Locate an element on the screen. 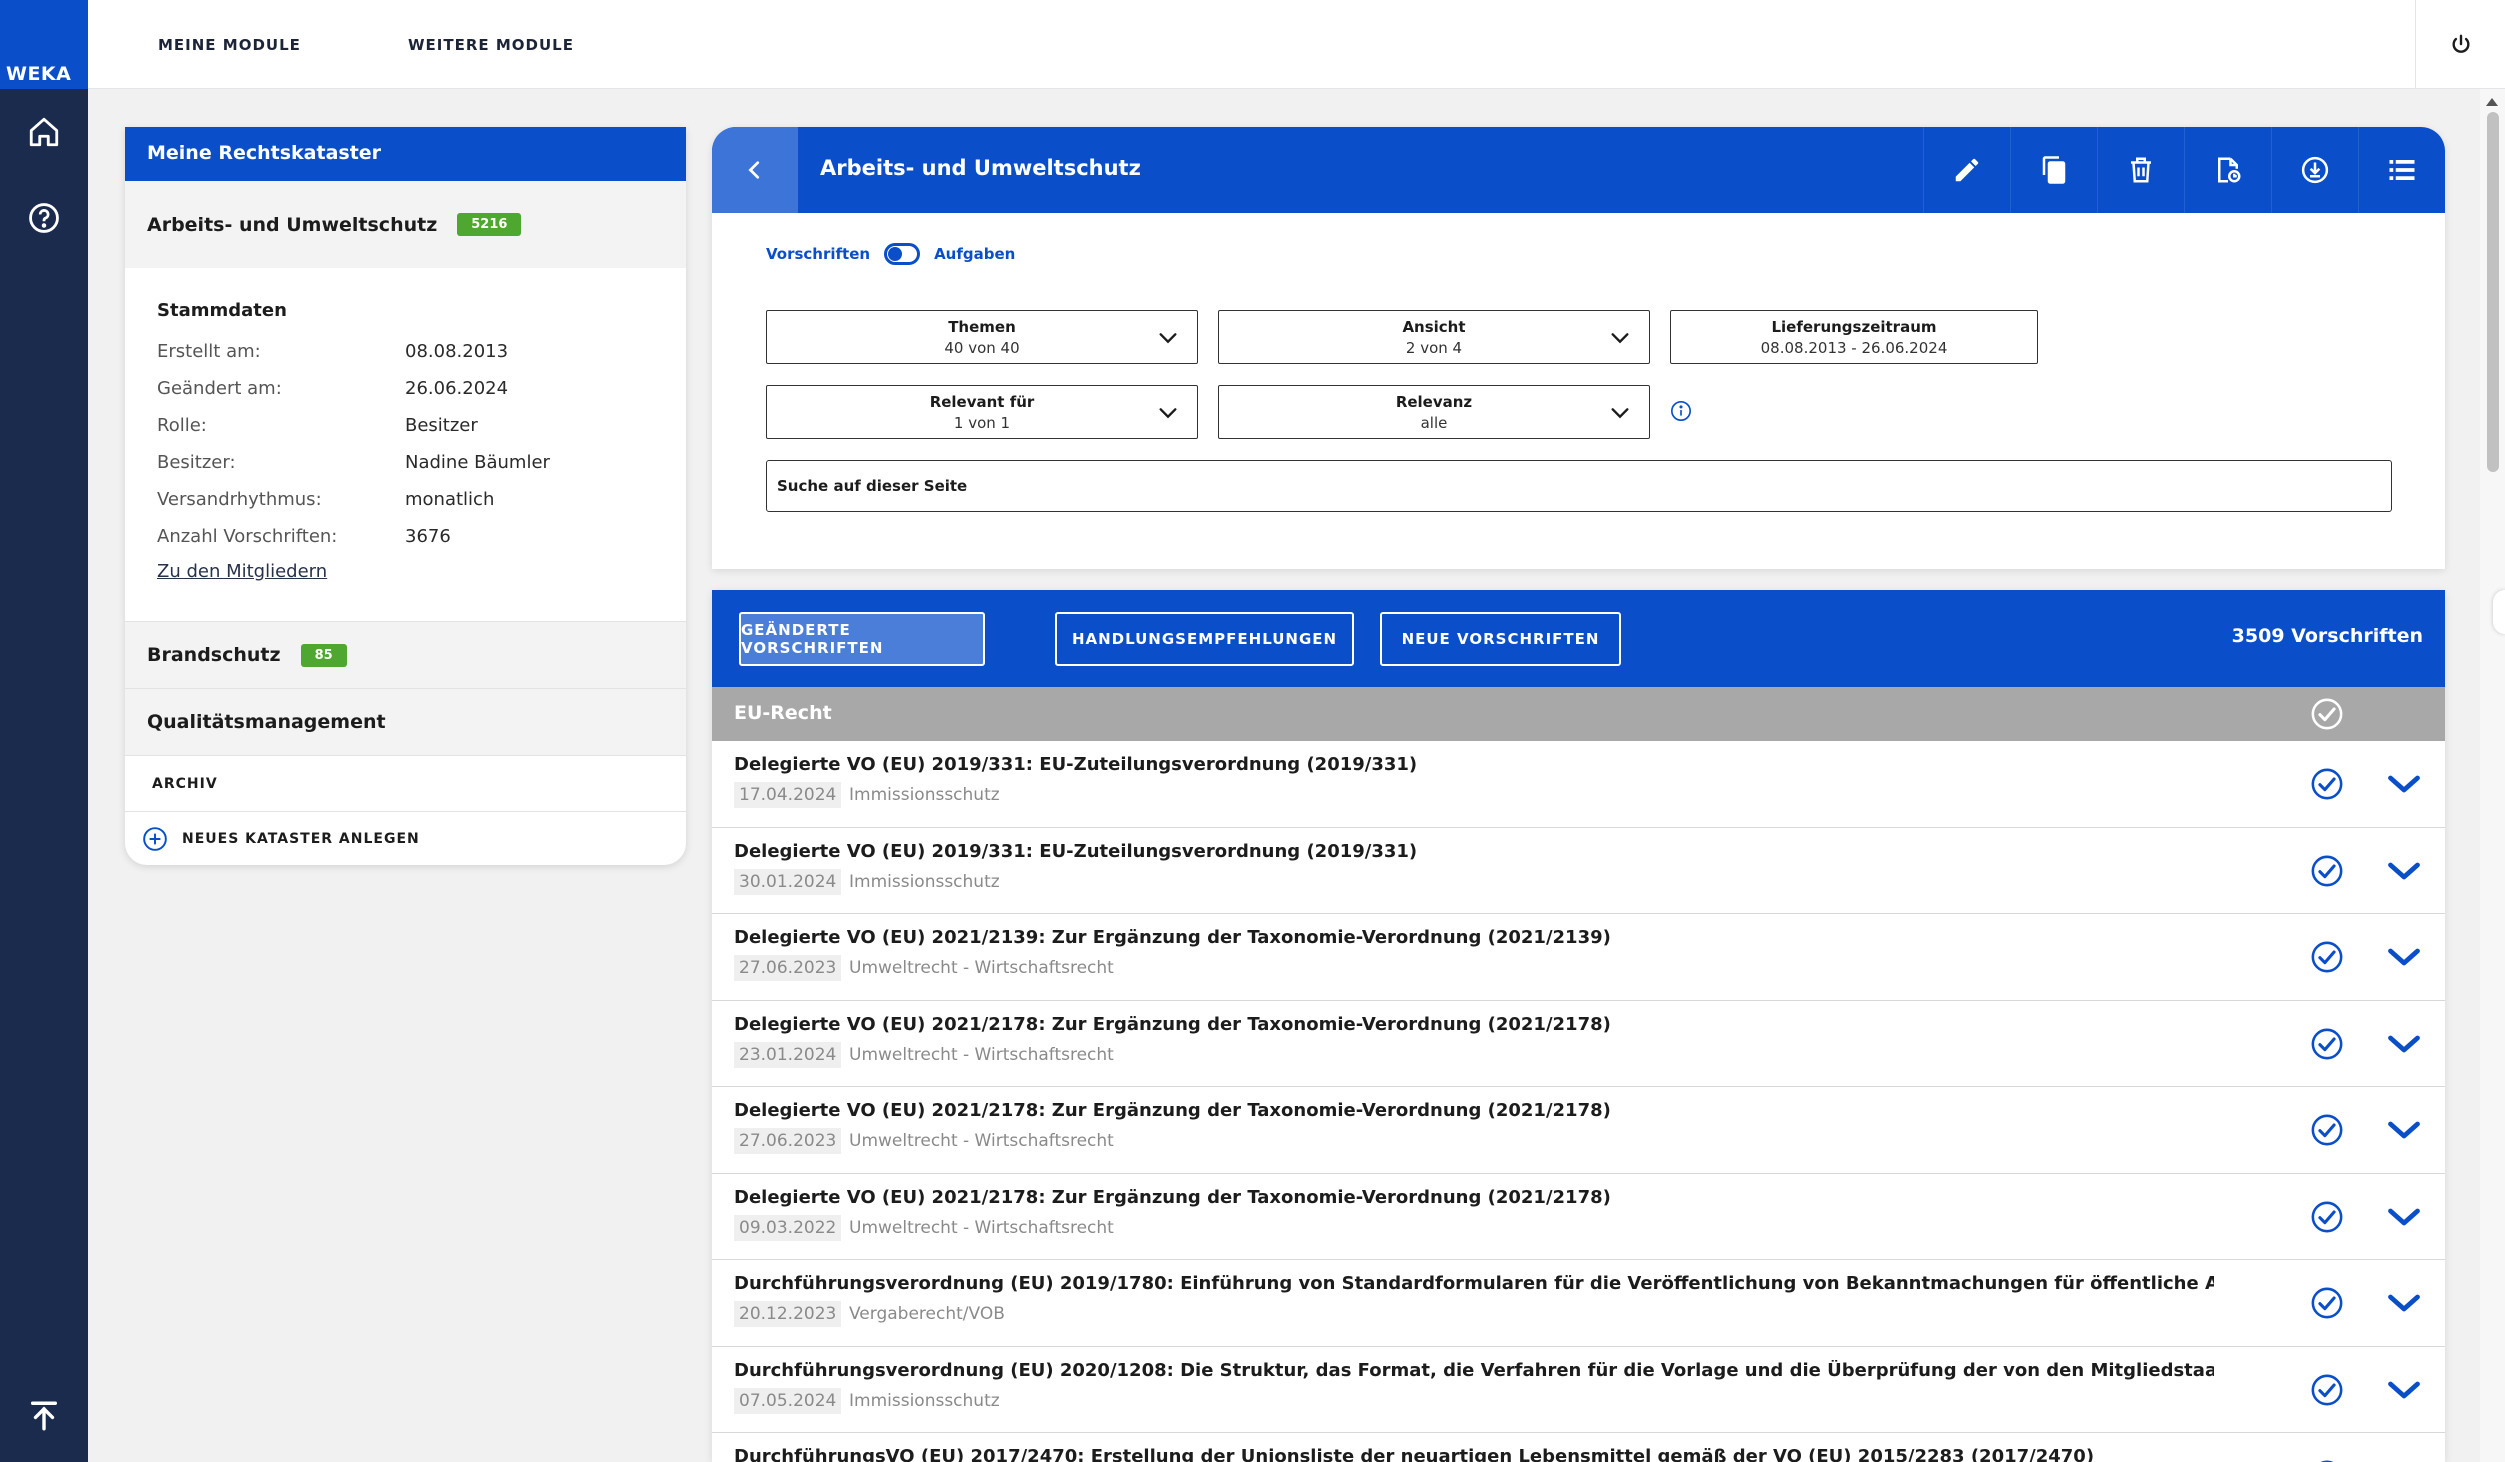 The height and width of the screenshot is (1462, 2505). filter-ansicht: Ansicht 2 von 4 is located at coordinates (1434, 337).